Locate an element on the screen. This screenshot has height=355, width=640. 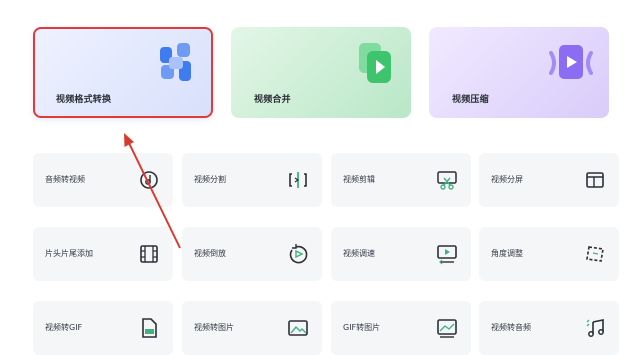
audio-disc-icon is located at coordinates (149, 180).